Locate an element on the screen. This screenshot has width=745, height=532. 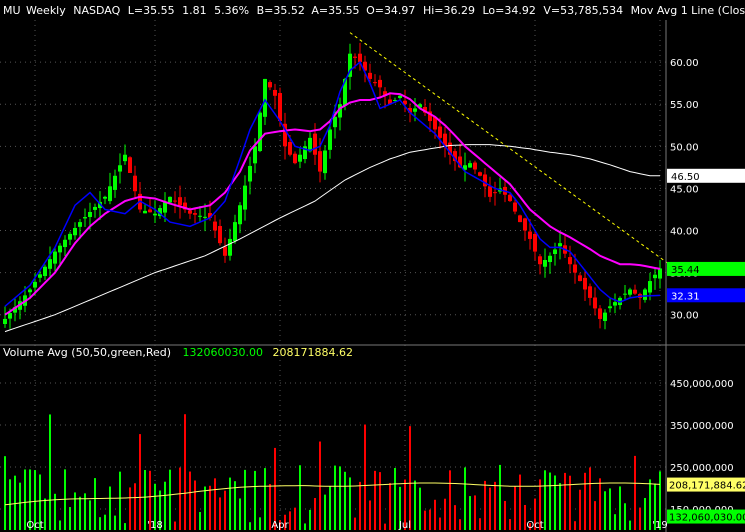
price-tick-label: 55.00 is located at coordinates (684, 105).